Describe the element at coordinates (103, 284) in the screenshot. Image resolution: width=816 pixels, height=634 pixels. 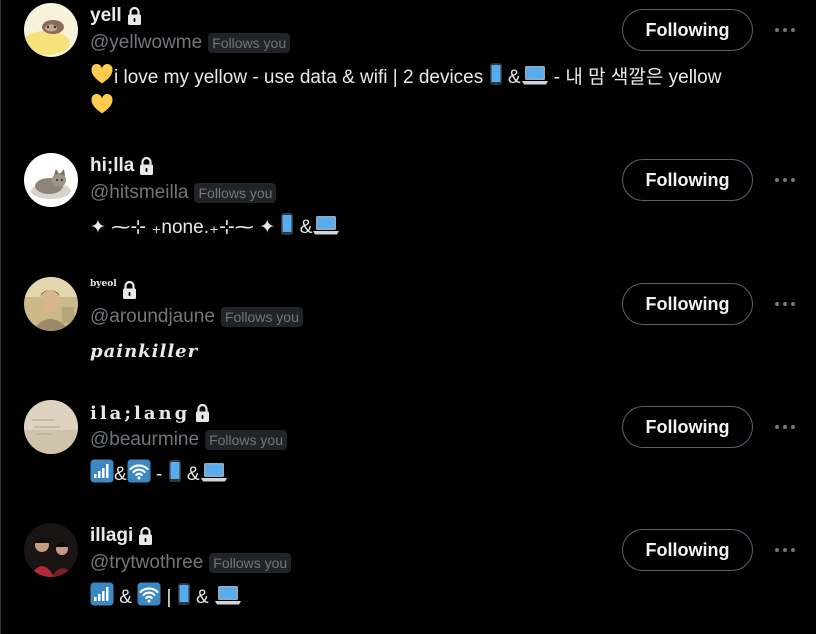
I see `display-name: byeol` at that location.